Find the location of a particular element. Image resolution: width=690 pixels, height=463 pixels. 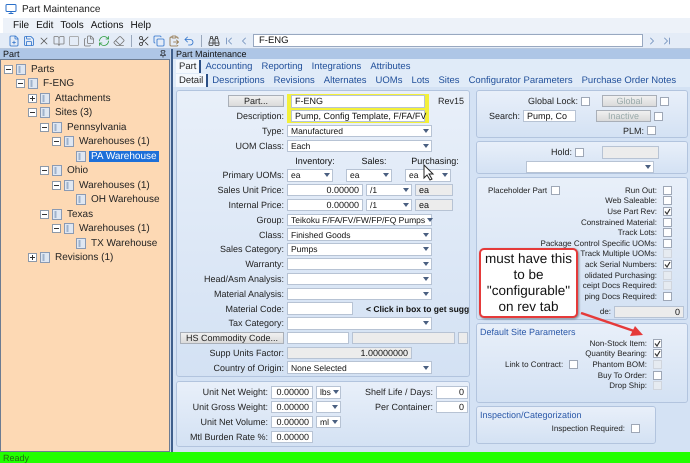

tab: Part is located at coordinates (189, 66).